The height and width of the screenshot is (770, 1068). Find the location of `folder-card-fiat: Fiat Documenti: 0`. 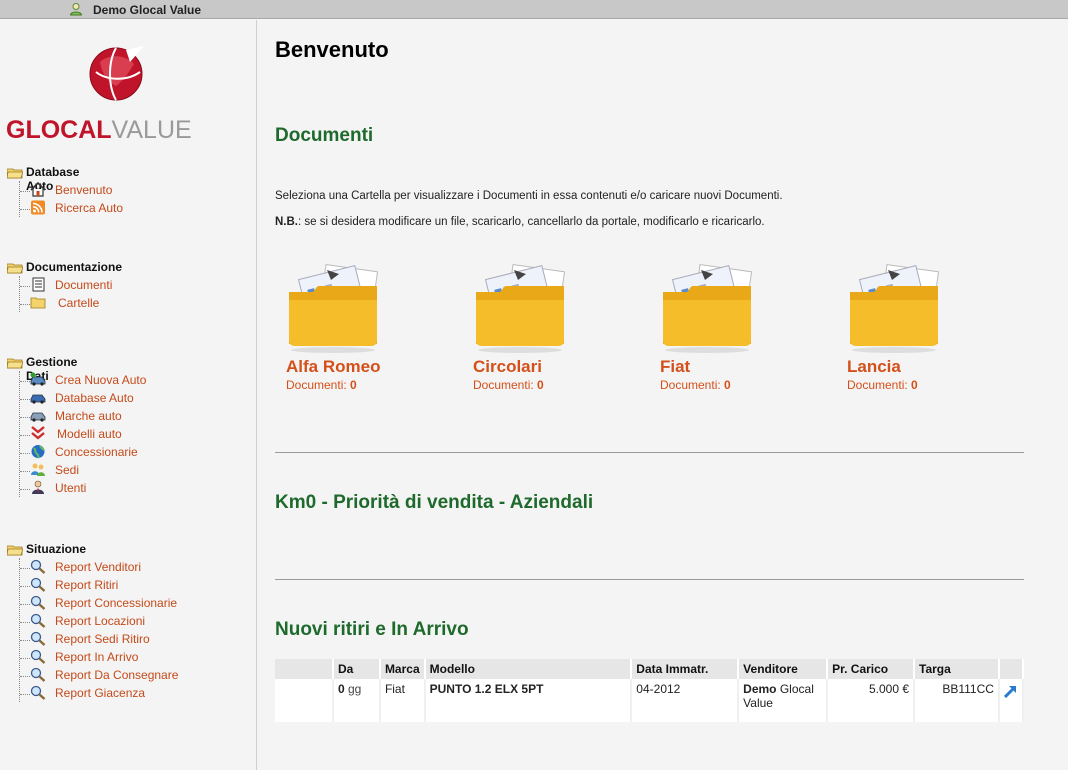

folder-card-fiat: Fiat Documenti: 0 is located at coordinates (724, 327).